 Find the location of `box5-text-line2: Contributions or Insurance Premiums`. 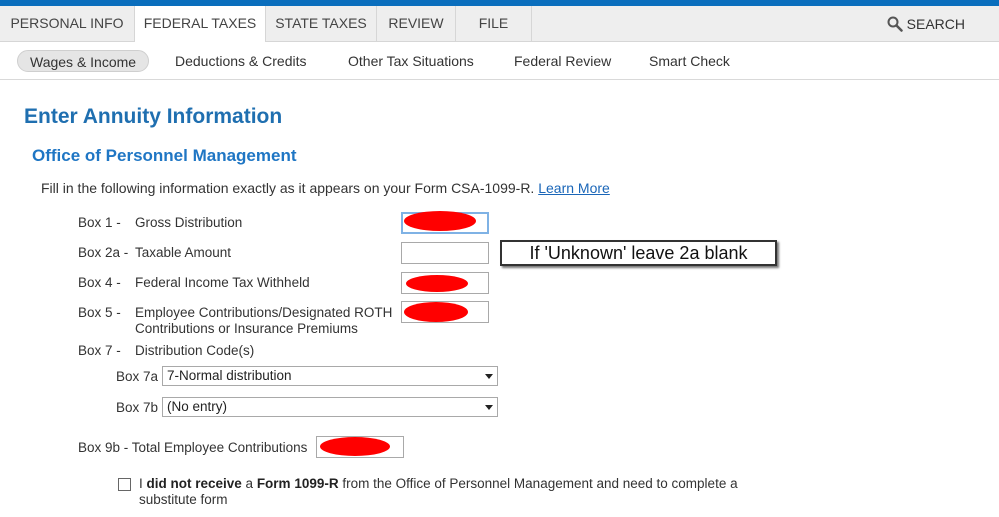

box5-text-line2: Contributions or Insurance Premiums is located at coordinates (246, 328).